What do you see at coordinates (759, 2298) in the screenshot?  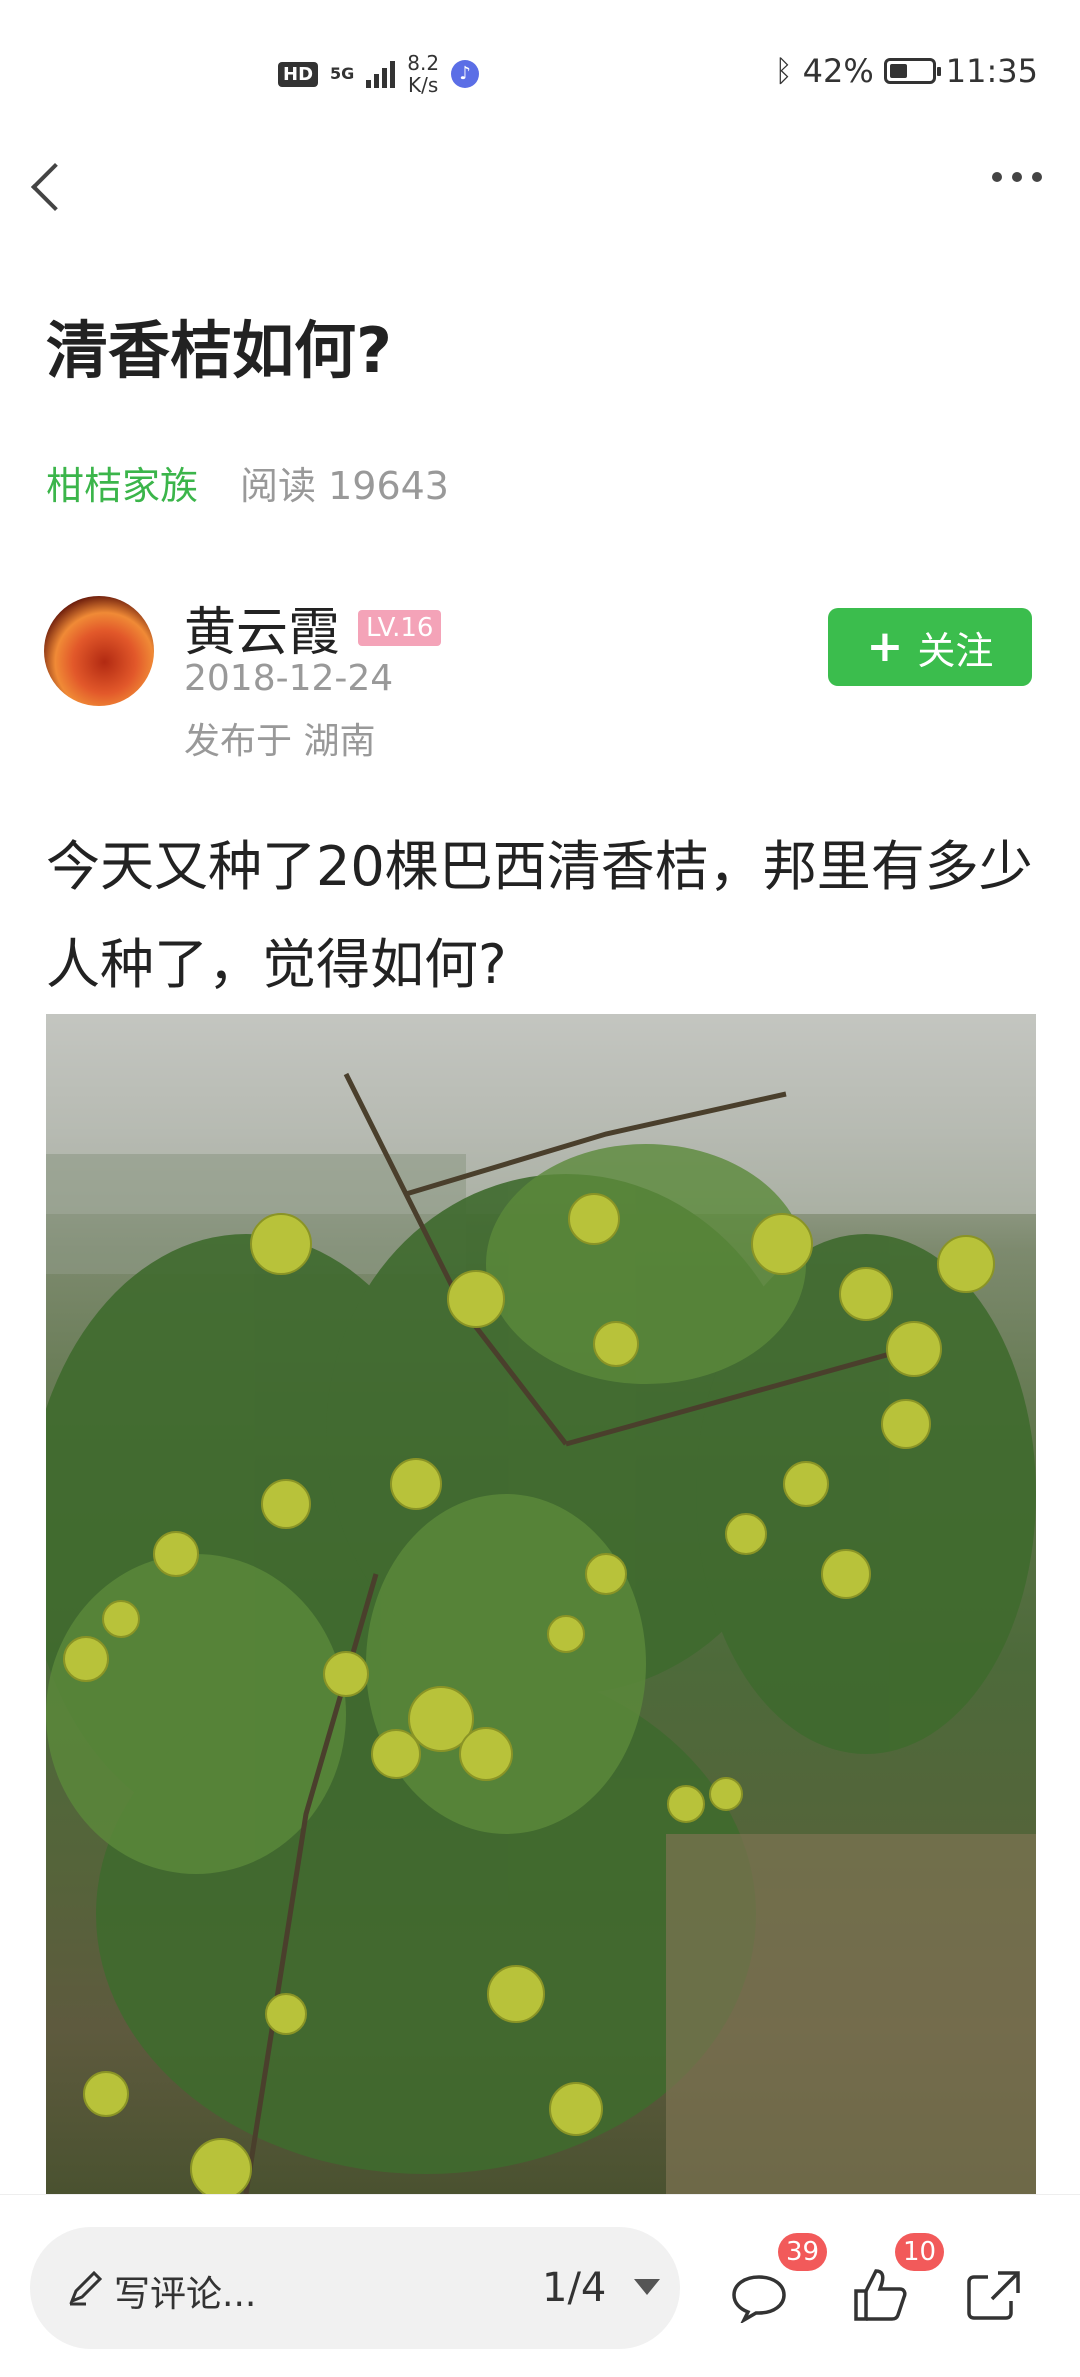 I see `comment-icon` at bounding box center [759, 2298].